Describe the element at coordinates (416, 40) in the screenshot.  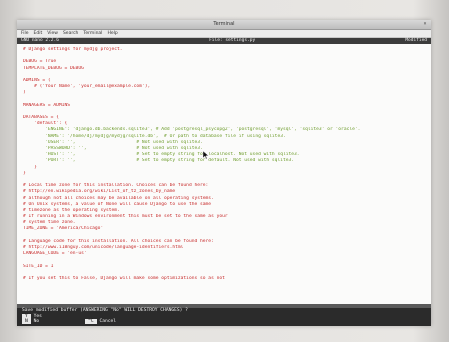
I see `modified-flag: Modified` at that location.